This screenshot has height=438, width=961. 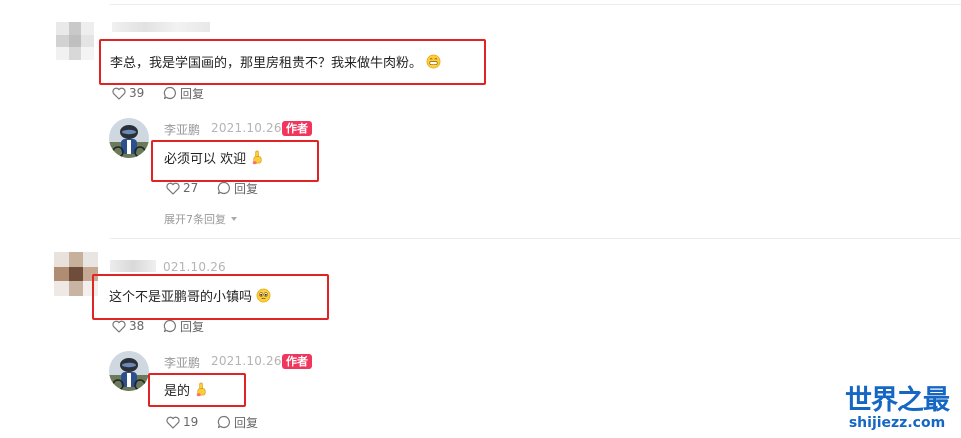 I want to click on comment-date: 021.10.26, so click(x=194, y=267).